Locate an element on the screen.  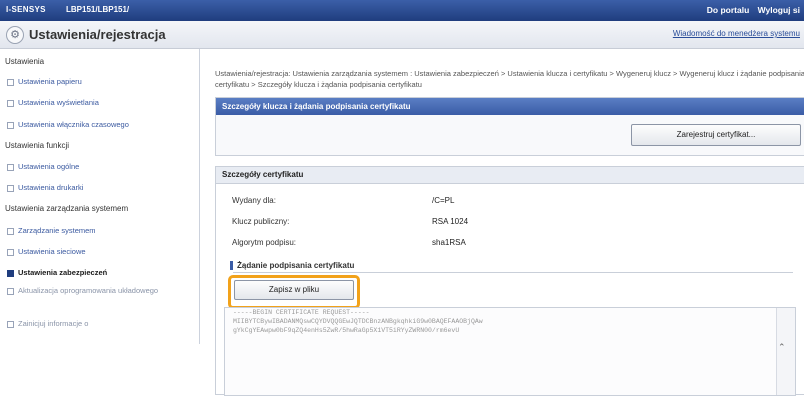
model-name: LBP151/LBP151/ is located at coordinates (98, 9).